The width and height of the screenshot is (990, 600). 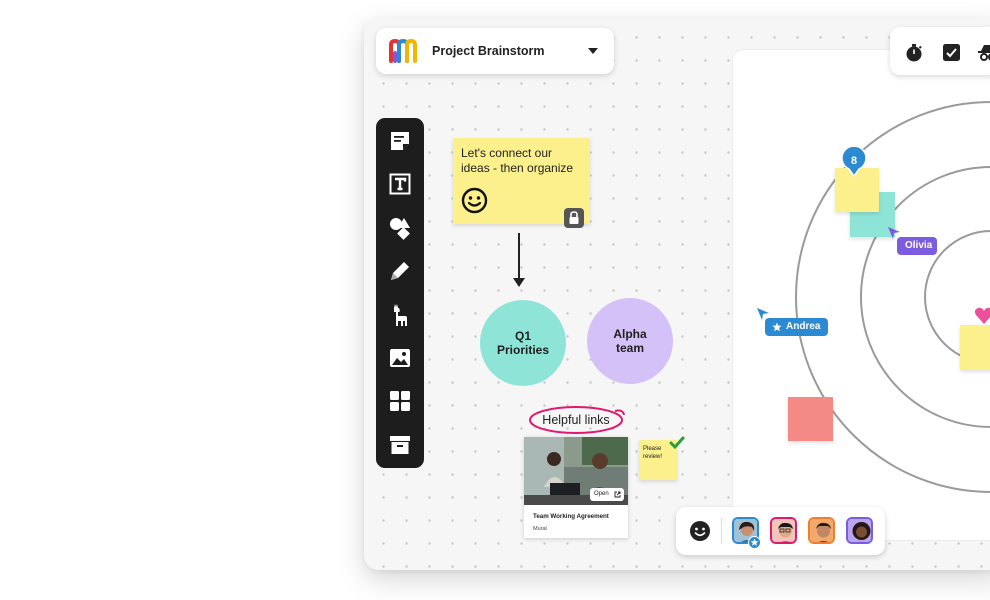 What do you see at coordinates (810, 419) in the screenshot?
I see `red-sticky-note` at bounding box center [810, 419].